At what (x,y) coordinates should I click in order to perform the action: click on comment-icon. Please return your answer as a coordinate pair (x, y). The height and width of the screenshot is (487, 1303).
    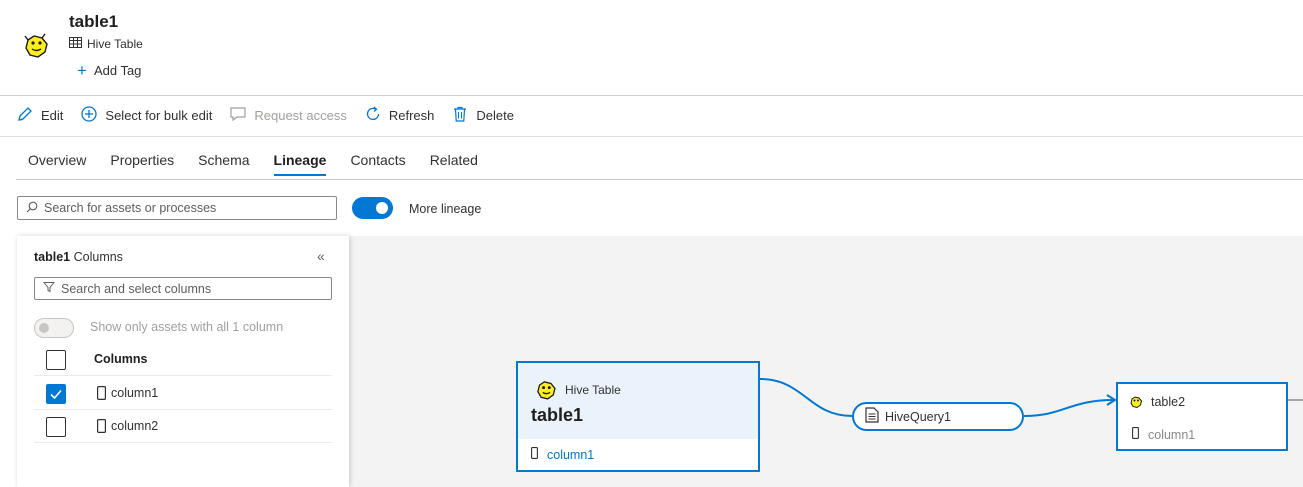
    Looking at the image, I should click on (238, 115).